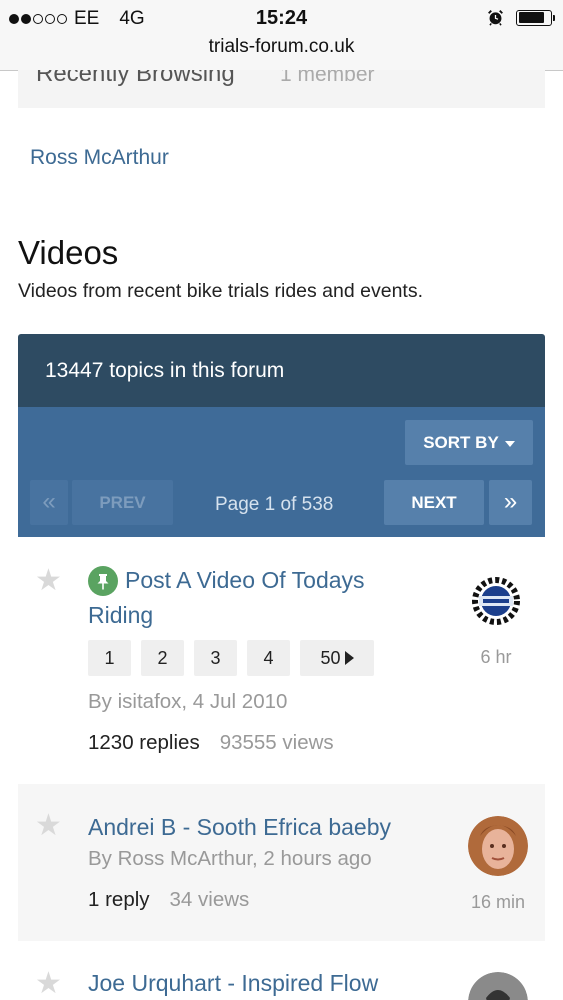  I want to click on pin-icon, so click(103, 581).